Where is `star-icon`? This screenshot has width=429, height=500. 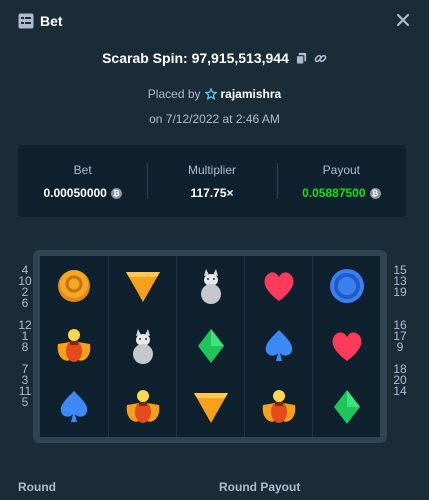 star-icon is located at coordinates (210, 94).